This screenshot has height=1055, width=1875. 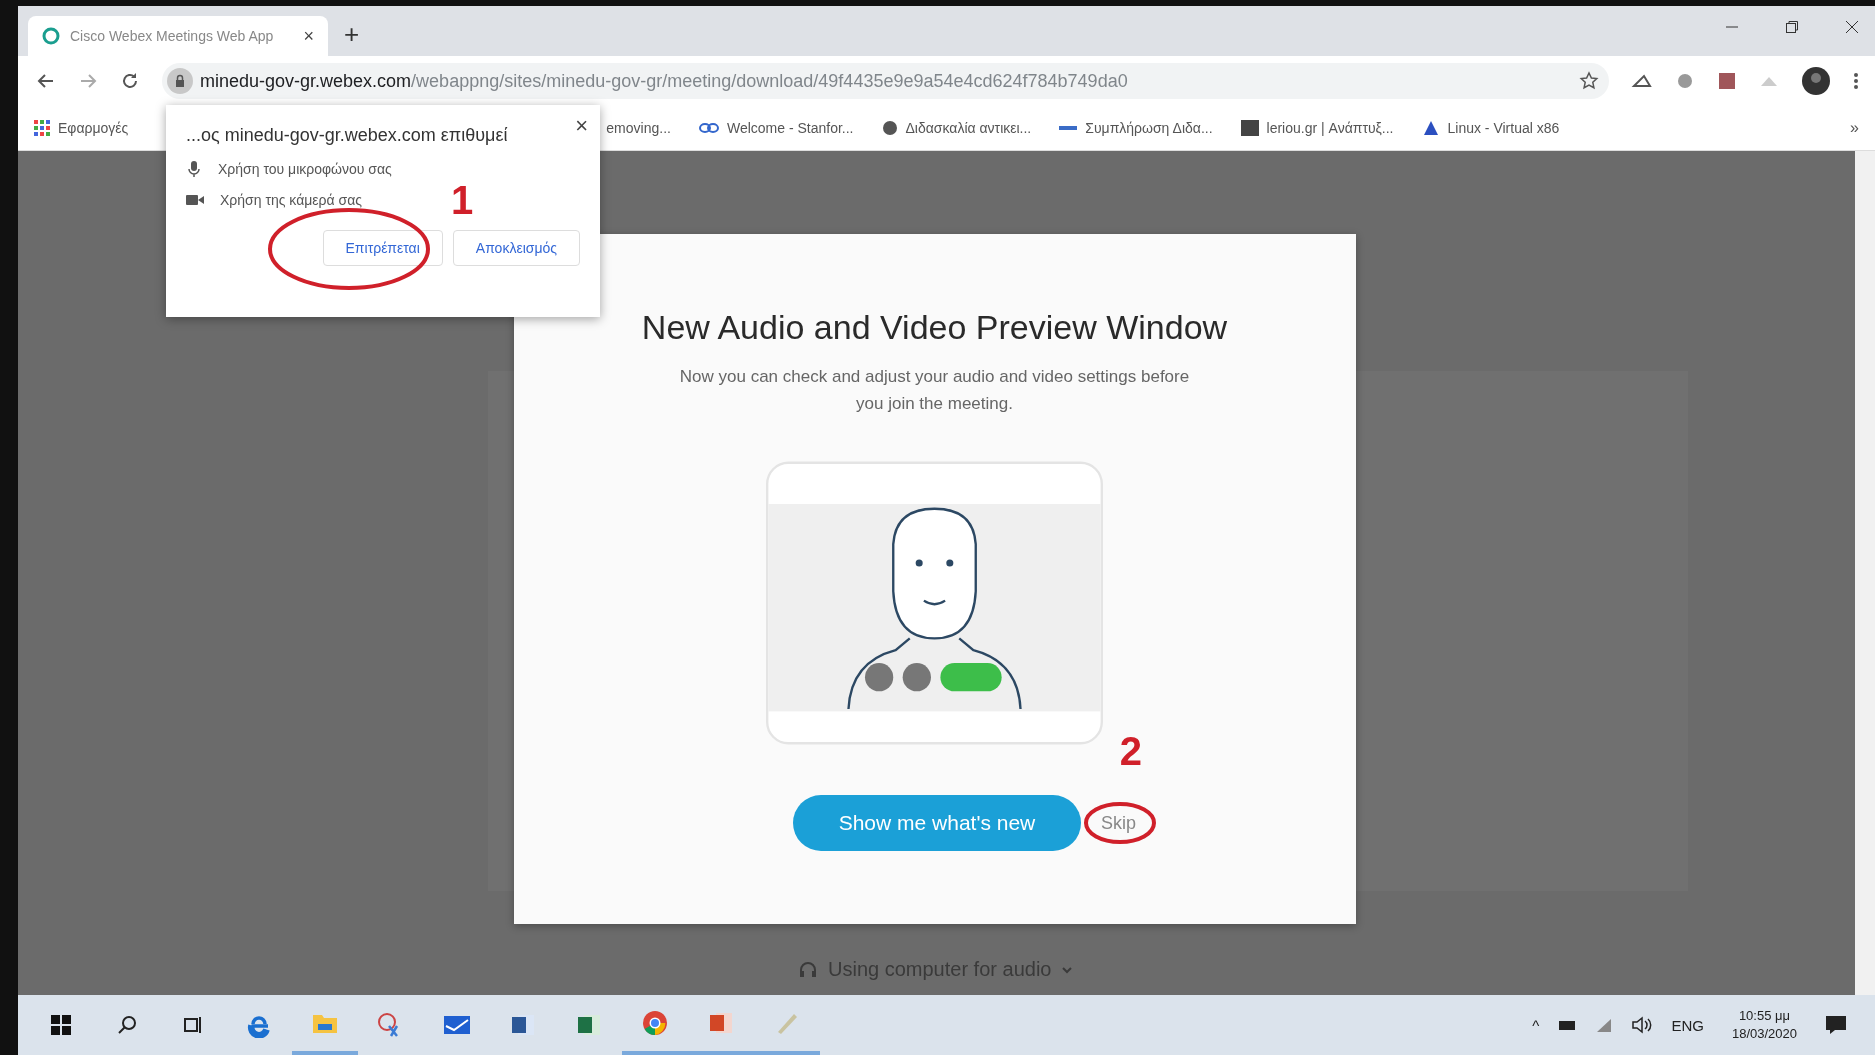 I want to click on lock-icon, so click(x=180, y=81).